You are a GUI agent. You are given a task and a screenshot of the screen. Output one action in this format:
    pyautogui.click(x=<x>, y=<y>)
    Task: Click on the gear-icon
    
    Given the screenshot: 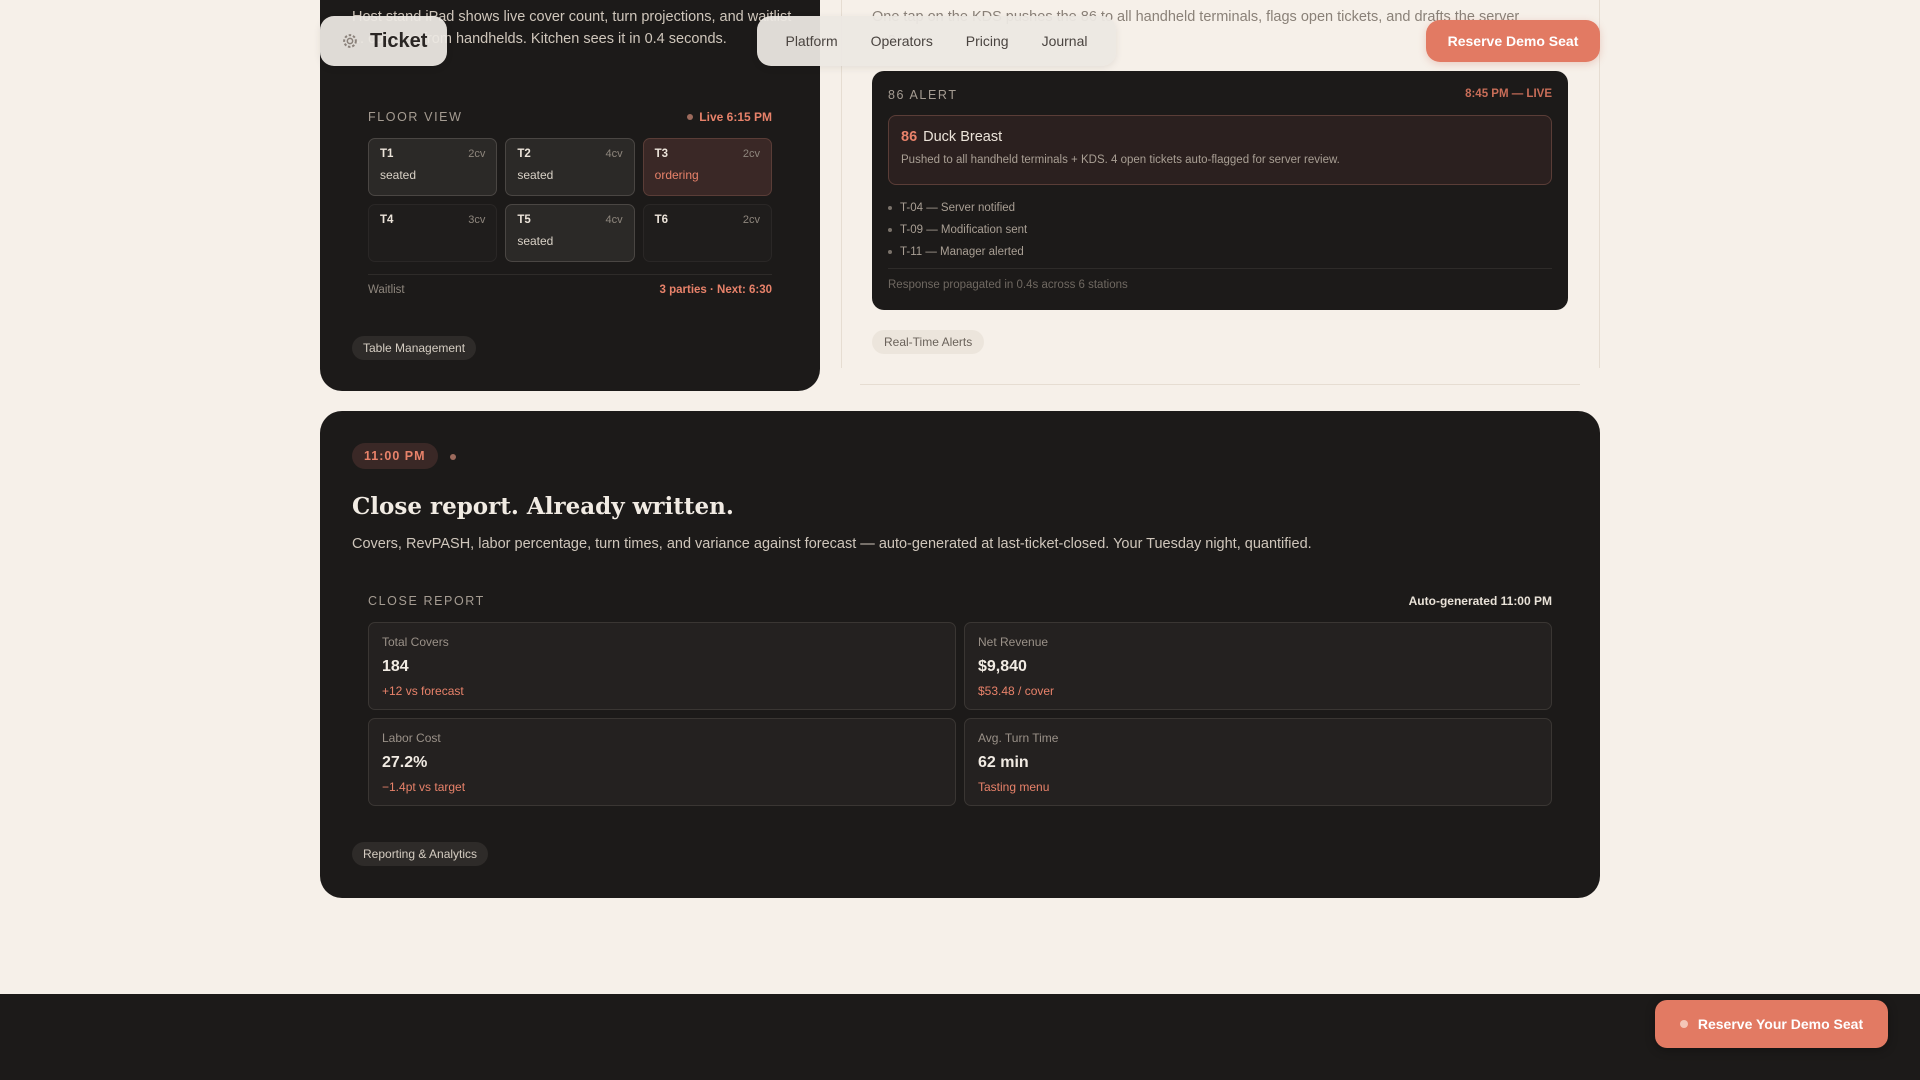 What is the action you would take?
    pyautogui.click(x=350, y=41)
    